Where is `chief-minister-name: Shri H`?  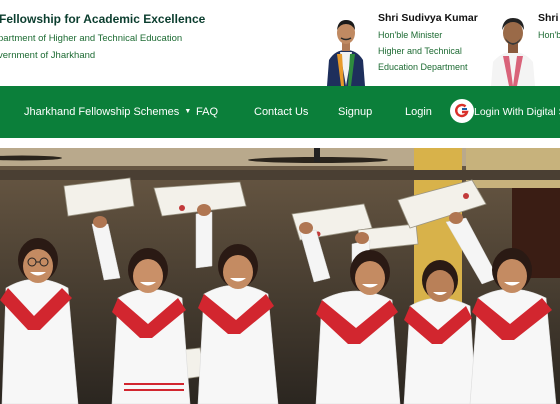 chief-minister-name: Shri H is located at coordinates (549, 18).